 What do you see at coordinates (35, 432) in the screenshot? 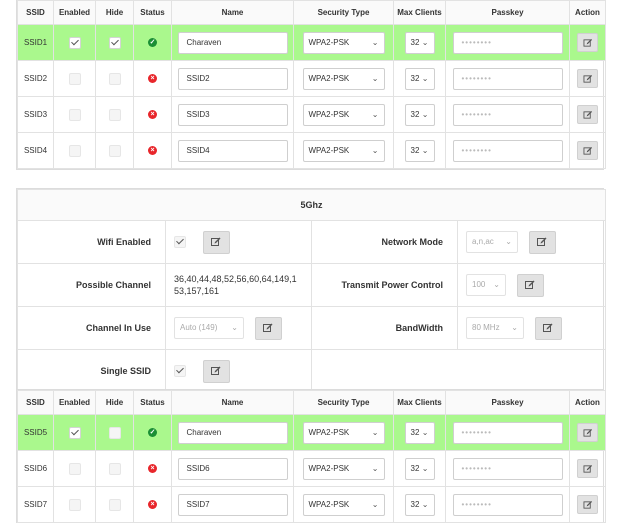
I see `ssid-label: SSID5` at bounding box center [35, 432].